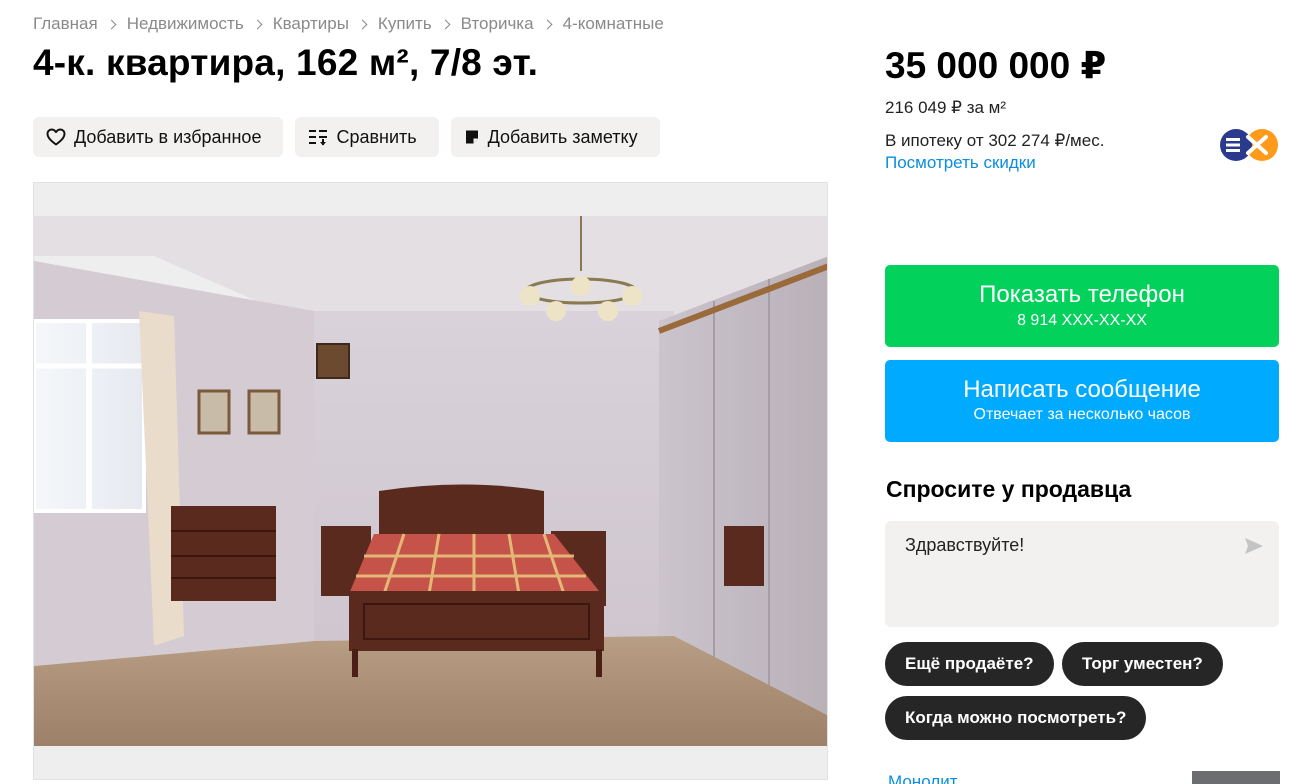  Describe the element at coordinates (562, 136) in the screenshot. I see `add-note-label: Добавить заметку` at that location.